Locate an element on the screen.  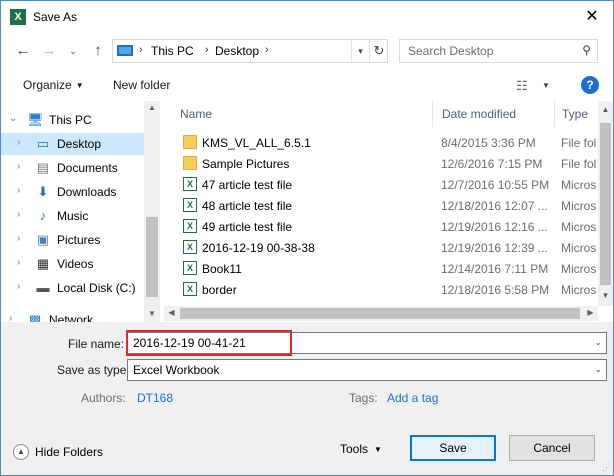
downloads-icon: ⬇ is located at coordinates (43, 191).